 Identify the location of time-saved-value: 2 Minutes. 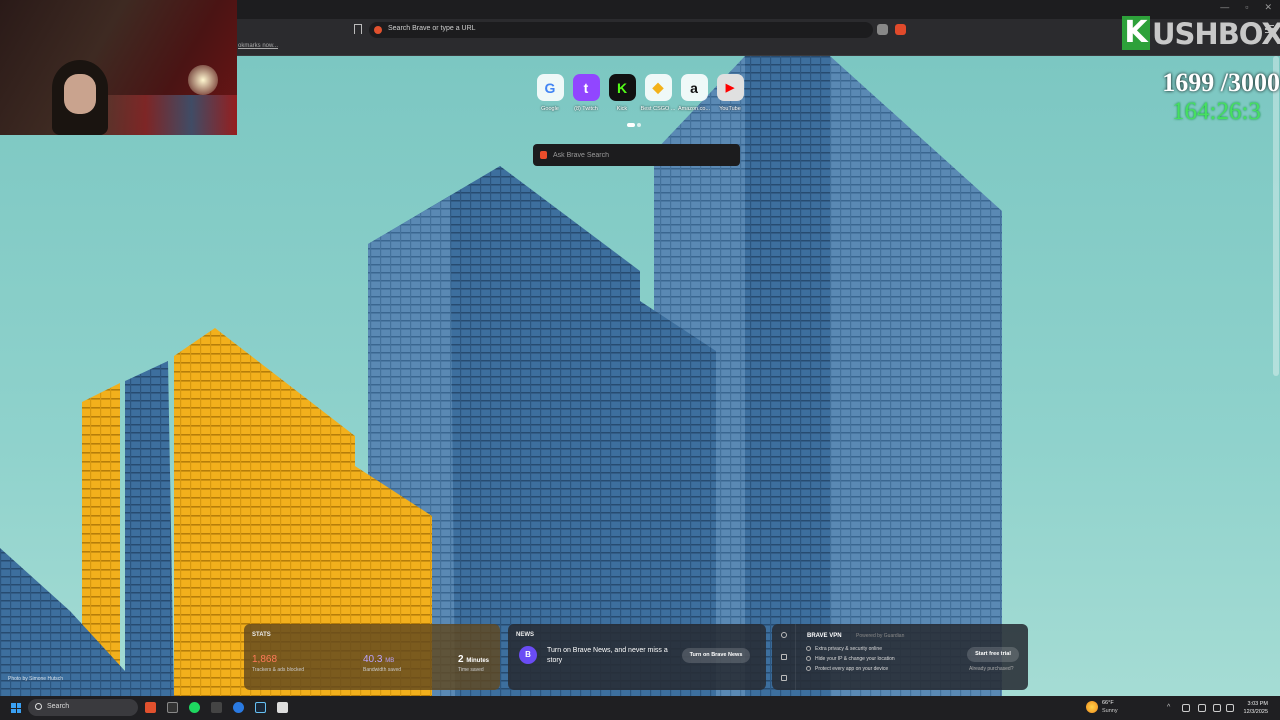
(473, 659).